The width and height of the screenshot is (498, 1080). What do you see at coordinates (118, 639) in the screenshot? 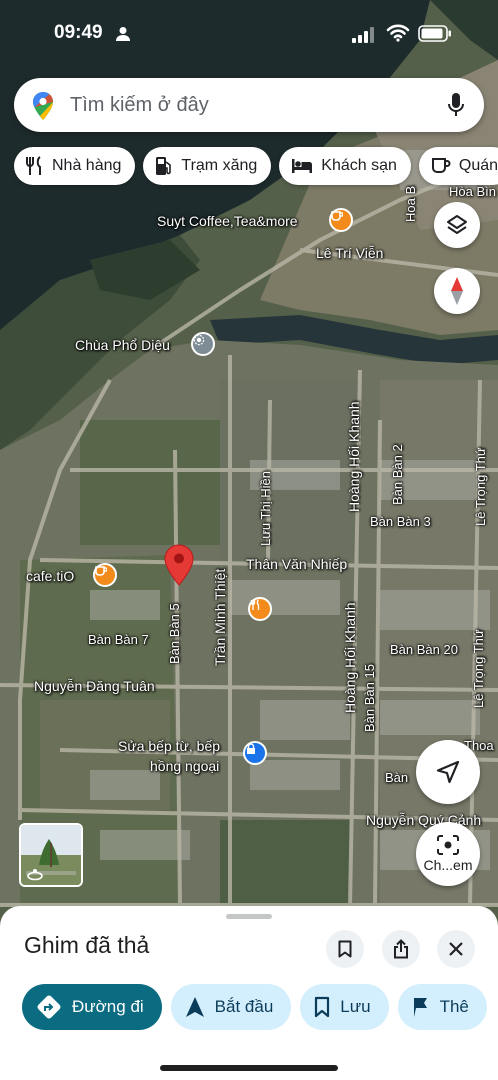
I see `street-label-ban-ban-7: Bàn Bàn 7` at bounding box center [118, 639].